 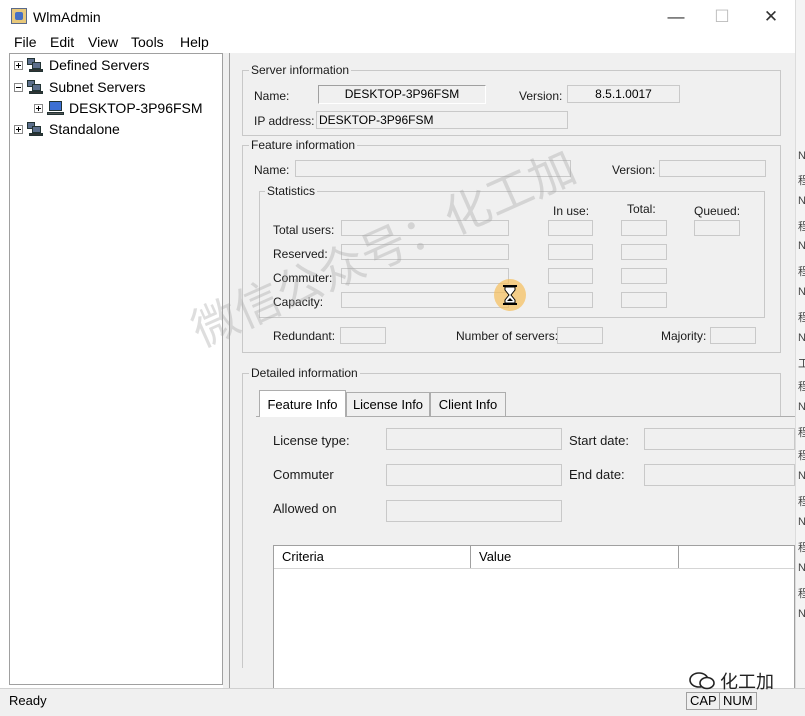 What do you see at coordinates (304, 336) in the screenshot?
I see `redundant-label: Redundant:` at bounding box center [304, 336].